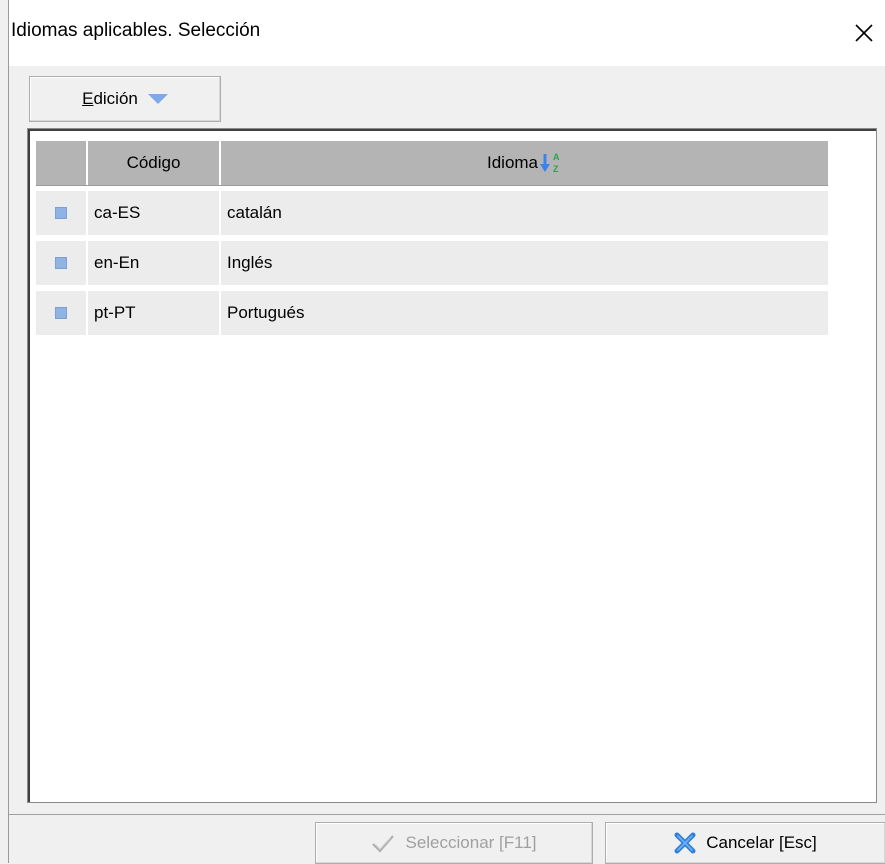 The height and width of the screenshot is (864, 885). What do you see at coordinates (154, 313) in the screenshot?
I see `cell-code: pt-PT` at bounding box center [154, 313].